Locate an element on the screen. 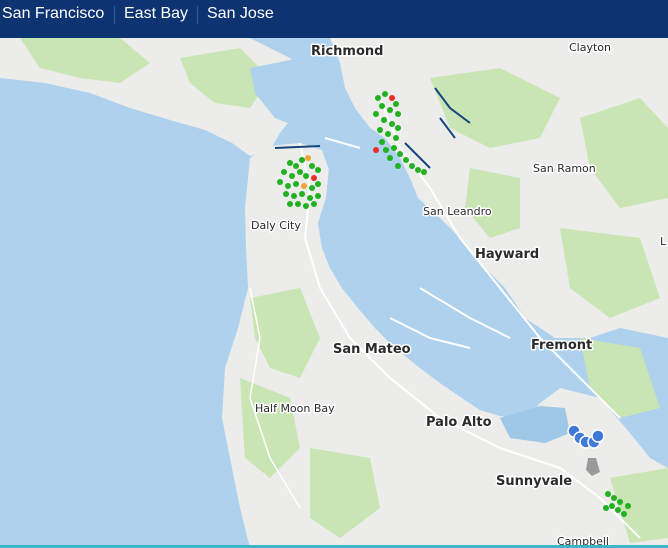 Image resolution: width=668 pixels, height=548 pixels. top-nav-bar: San Francisco East Bay San Jose is located at coordinates (334, 19).